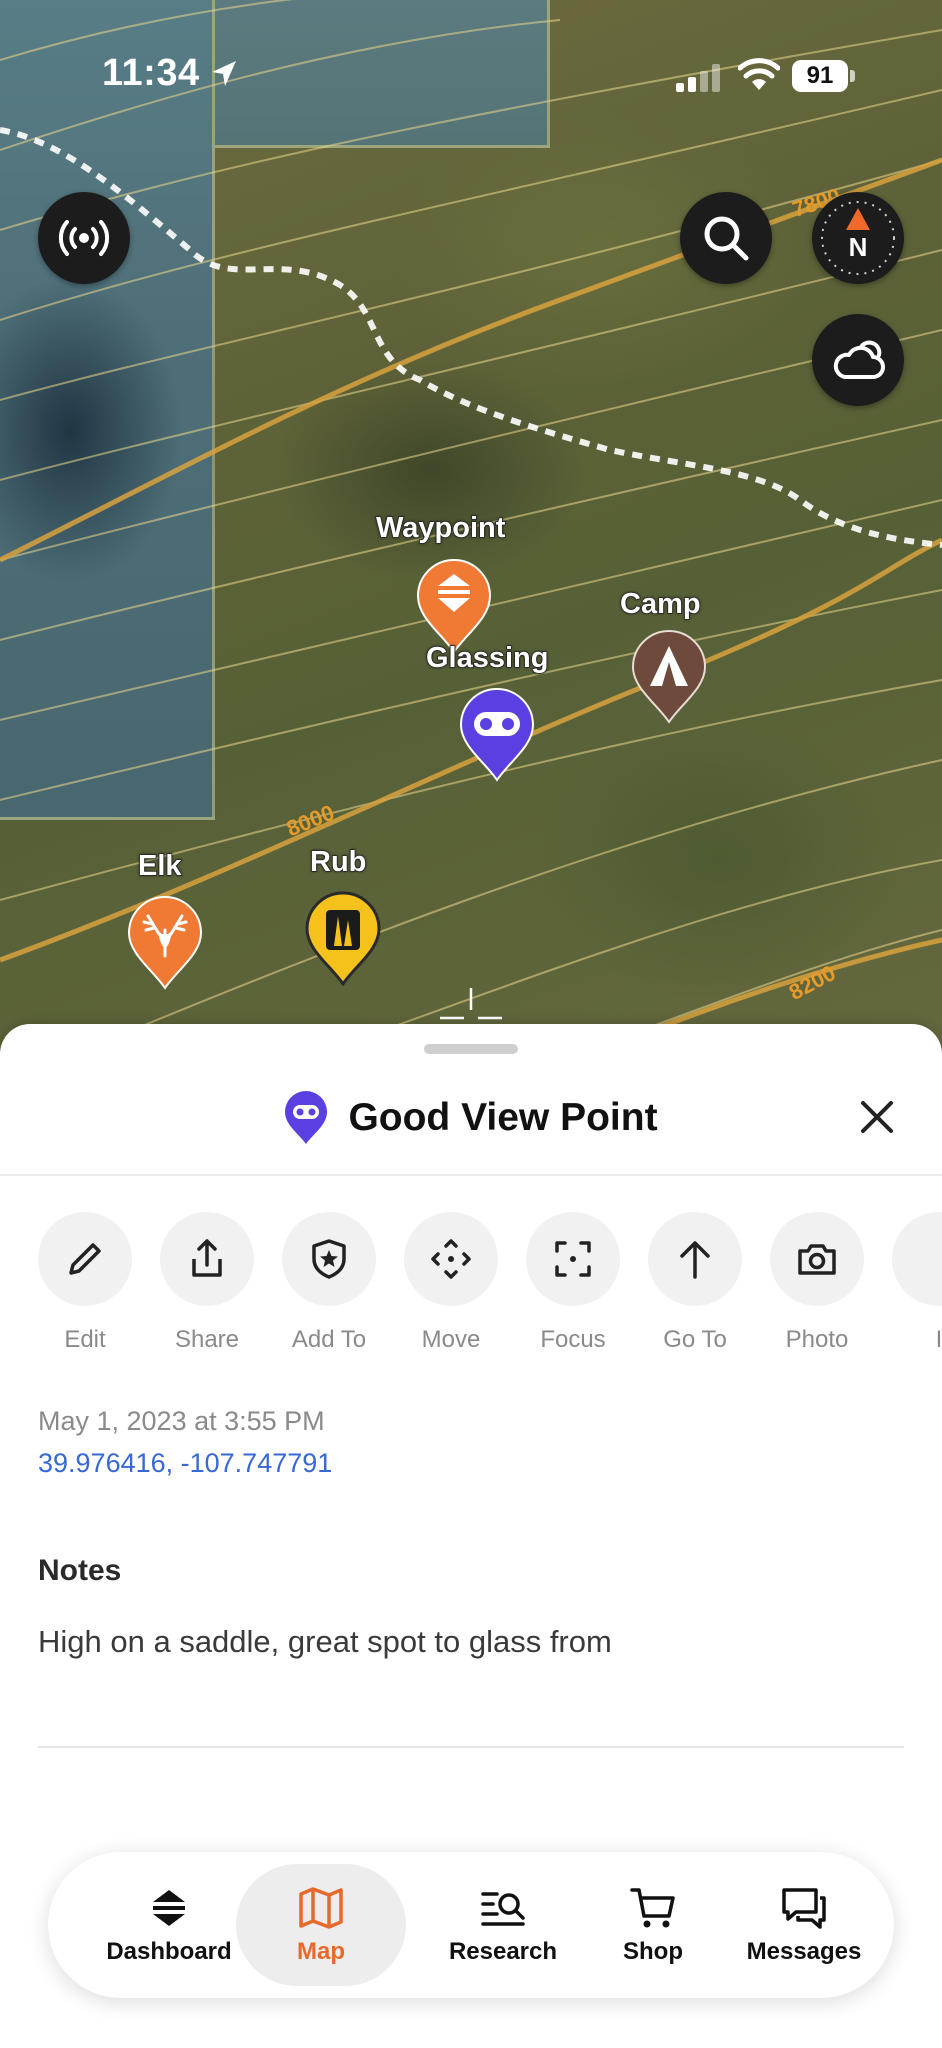  Describe the element at coordinates (338, 862) in the screenshot. I see `pin-label-rub: Rub` at that location.